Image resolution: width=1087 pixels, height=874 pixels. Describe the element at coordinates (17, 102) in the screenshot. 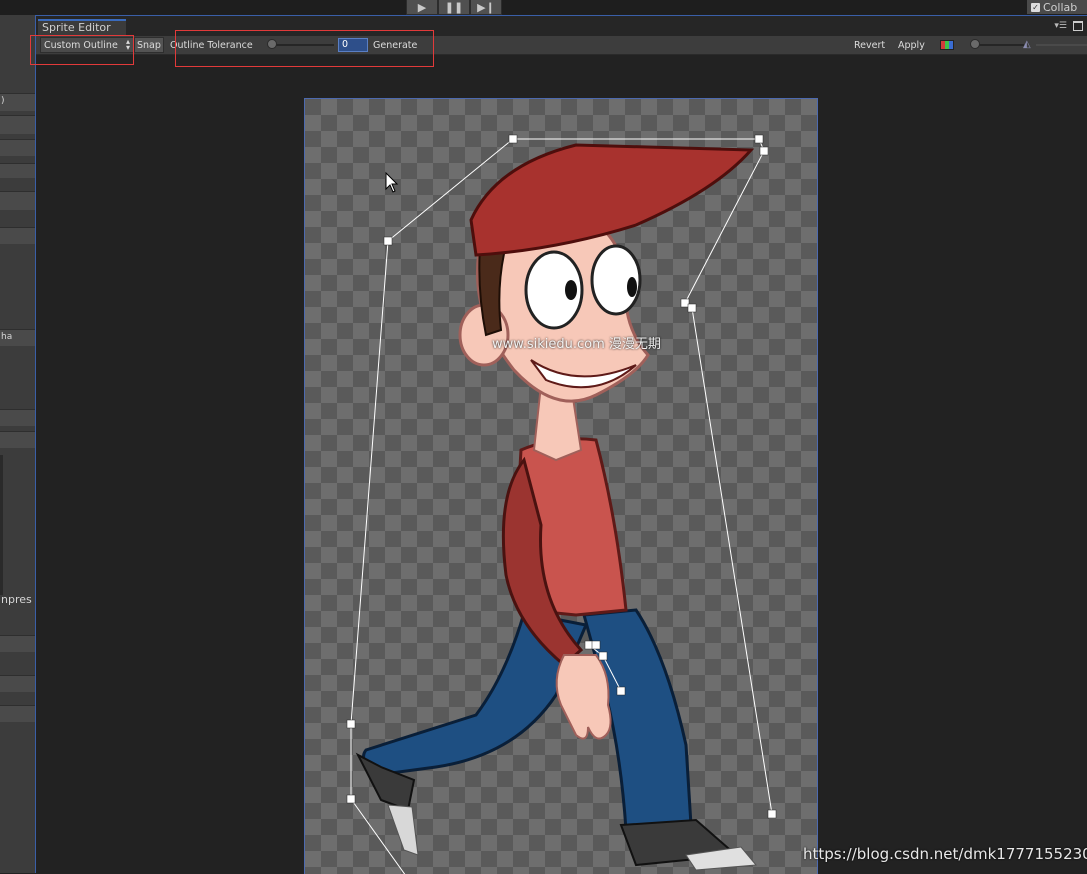

I see `inspector-row: )` at that location.